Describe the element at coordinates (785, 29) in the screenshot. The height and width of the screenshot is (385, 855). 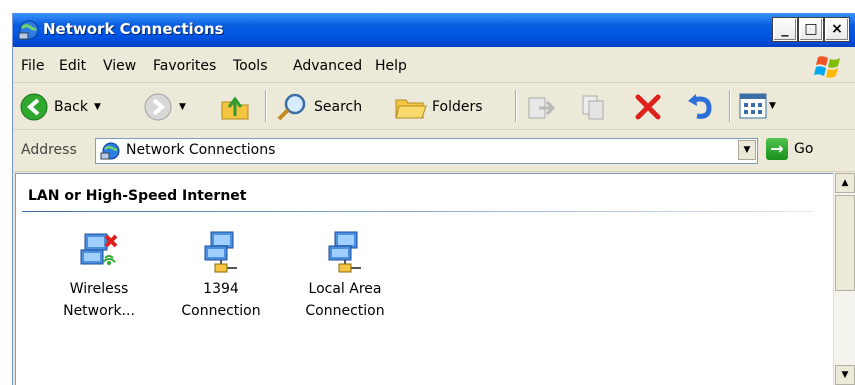
I see `minimize-button: _` at that location.